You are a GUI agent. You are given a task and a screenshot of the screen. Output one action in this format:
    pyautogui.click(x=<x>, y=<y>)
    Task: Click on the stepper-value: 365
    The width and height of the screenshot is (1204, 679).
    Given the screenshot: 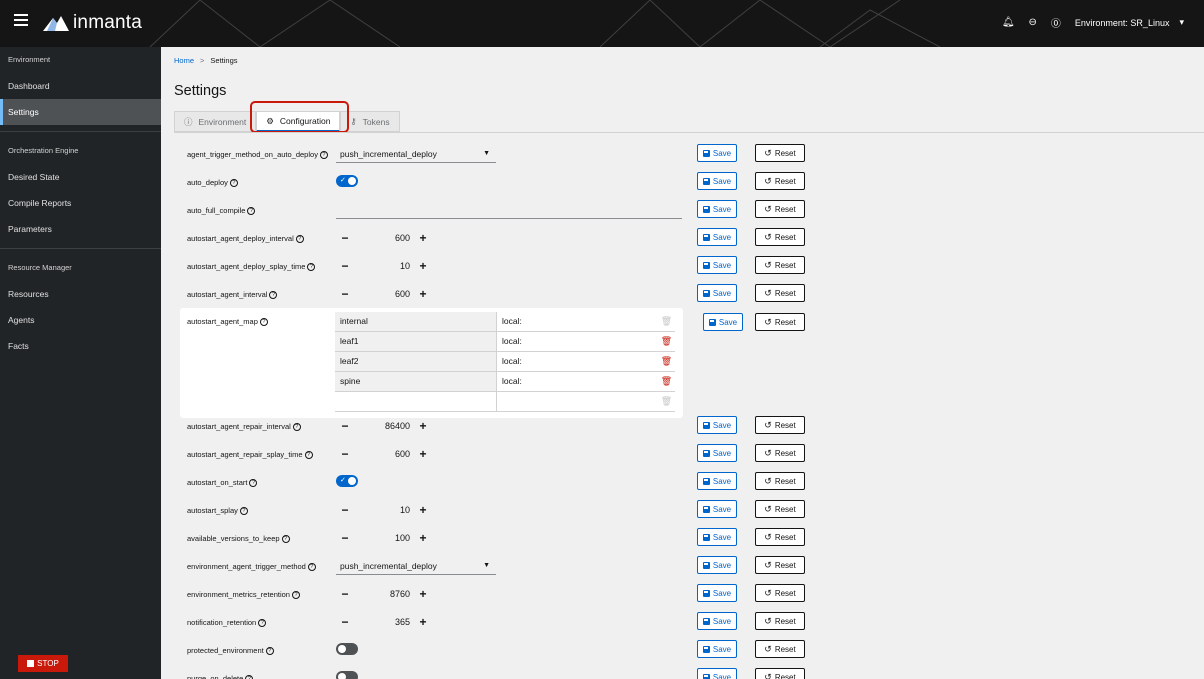 What is the action you would take?
    pyautogui.click(x=384, y=622)
    